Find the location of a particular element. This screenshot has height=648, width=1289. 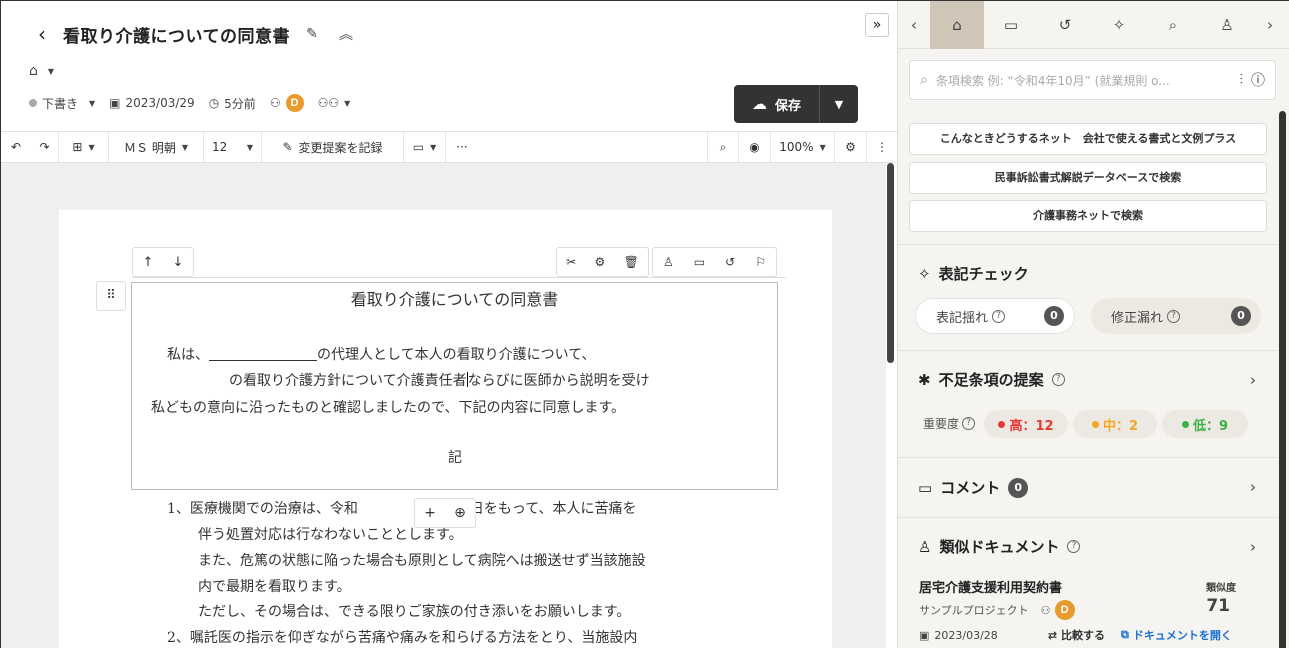

collapse-up-icon: ︽ is located at coordinates (346, 34).